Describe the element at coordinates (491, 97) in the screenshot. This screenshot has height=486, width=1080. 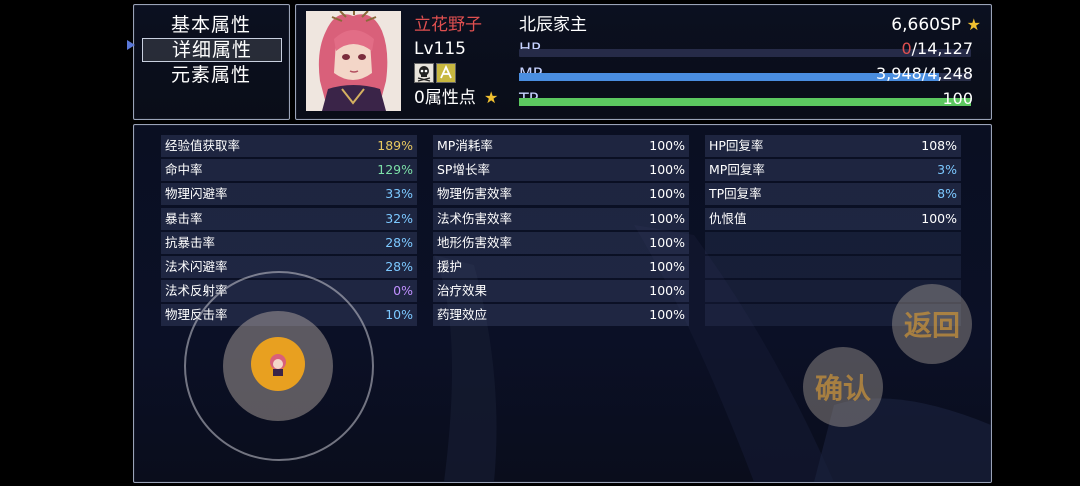
I see `star-icon: ★` at that location.